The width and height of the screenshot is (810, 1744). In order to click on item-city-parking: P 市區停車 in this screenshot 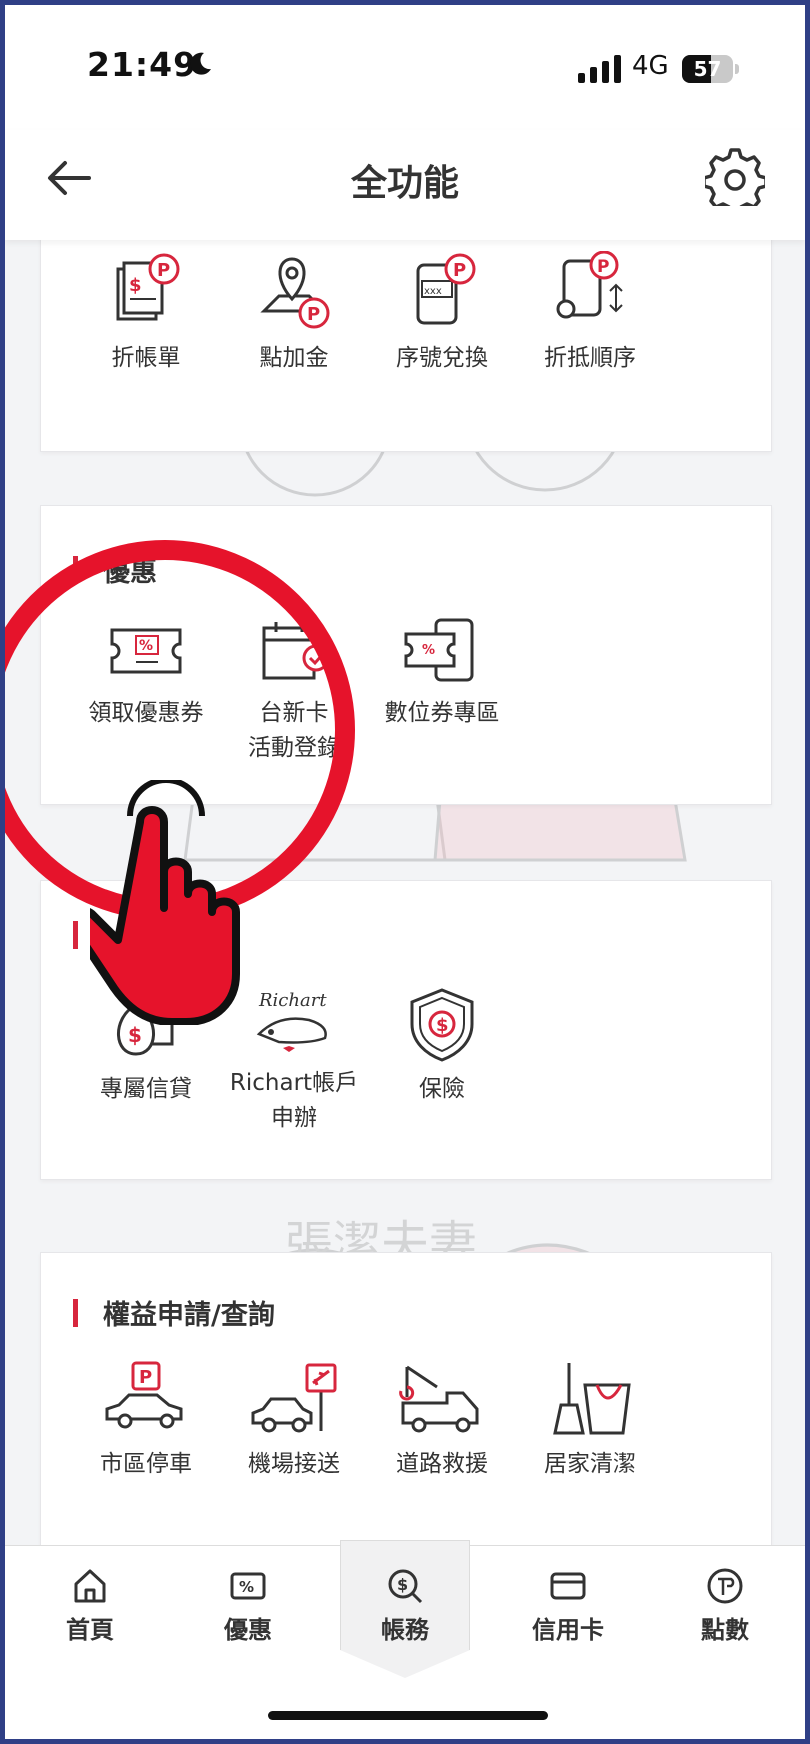, I will do `click(146, 1421)`.